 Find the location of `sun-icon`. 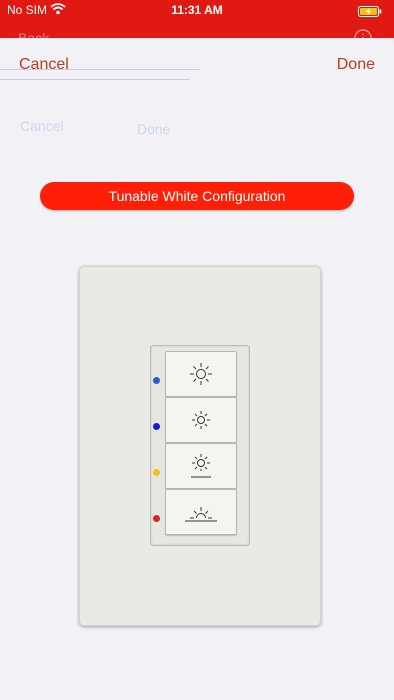

sun-icon is located at coordinates (201, 374).